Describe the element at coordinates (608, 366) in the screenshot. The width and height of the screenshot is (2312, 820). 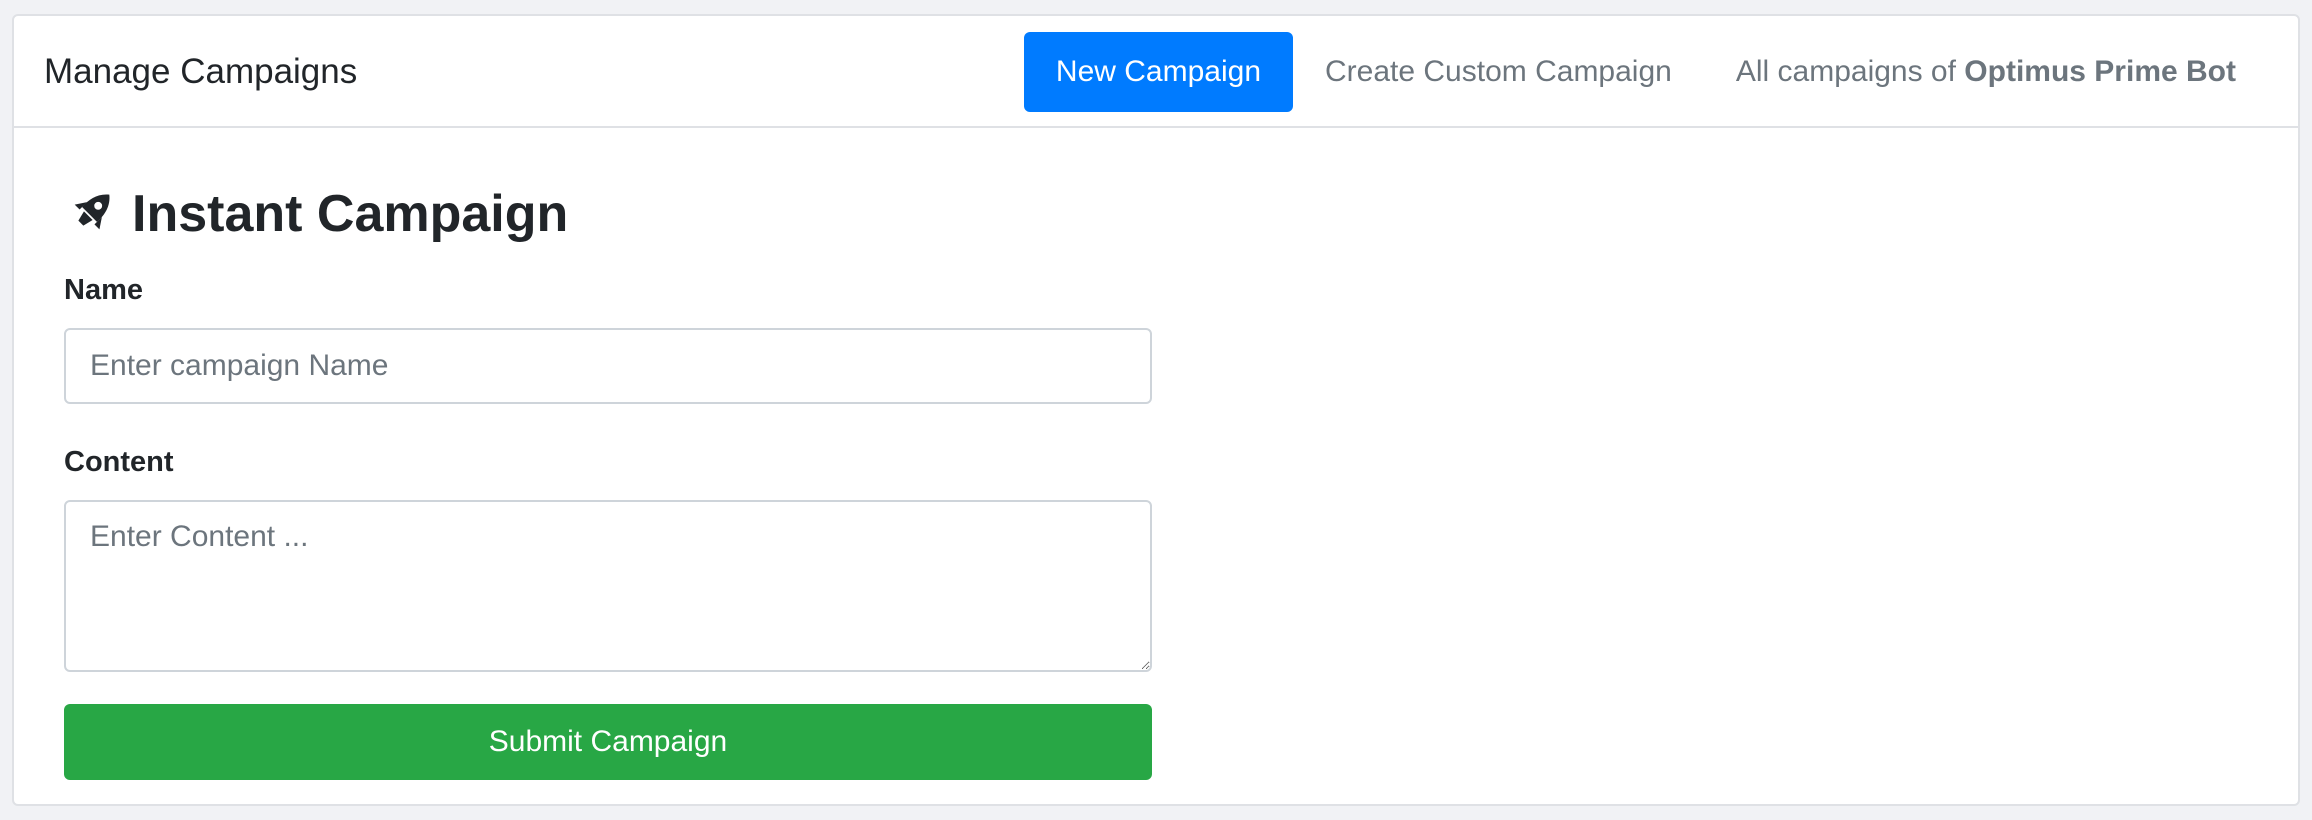
I see `campaign-name-input` at that location.